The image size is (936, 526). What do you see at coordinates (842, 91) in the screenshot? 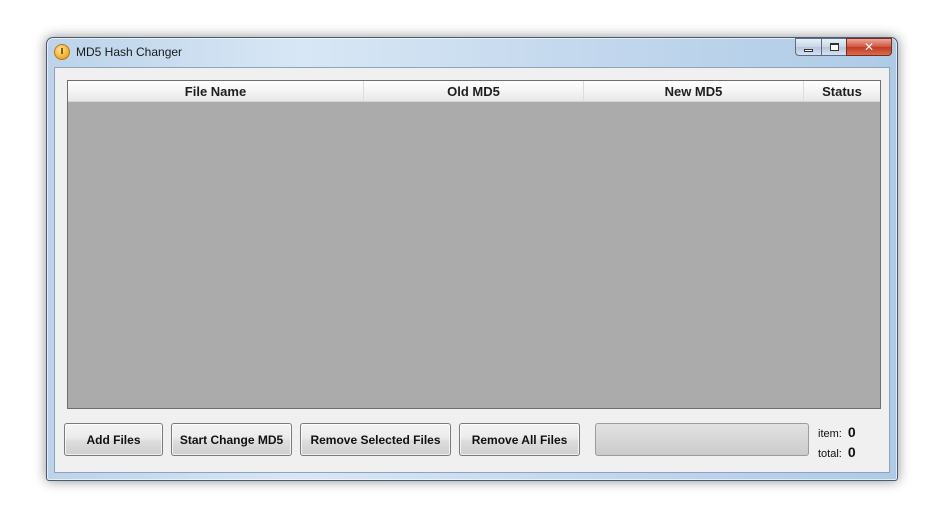
I see `column-header-status: Status` at bounding box center [842, 91].